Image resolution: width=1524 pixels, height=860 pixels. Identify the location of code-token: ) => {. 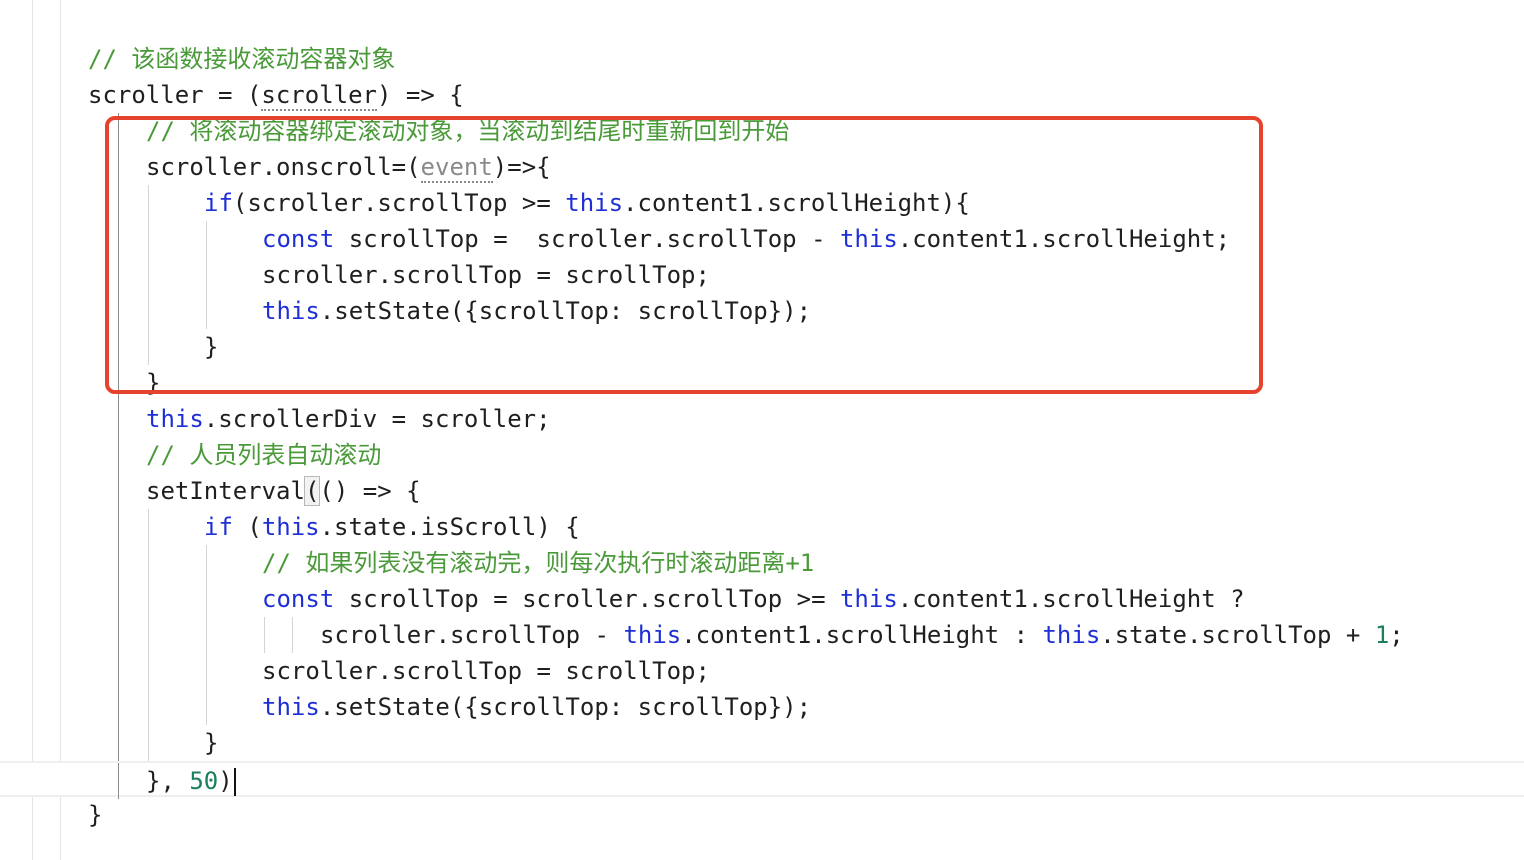
(420, 95).